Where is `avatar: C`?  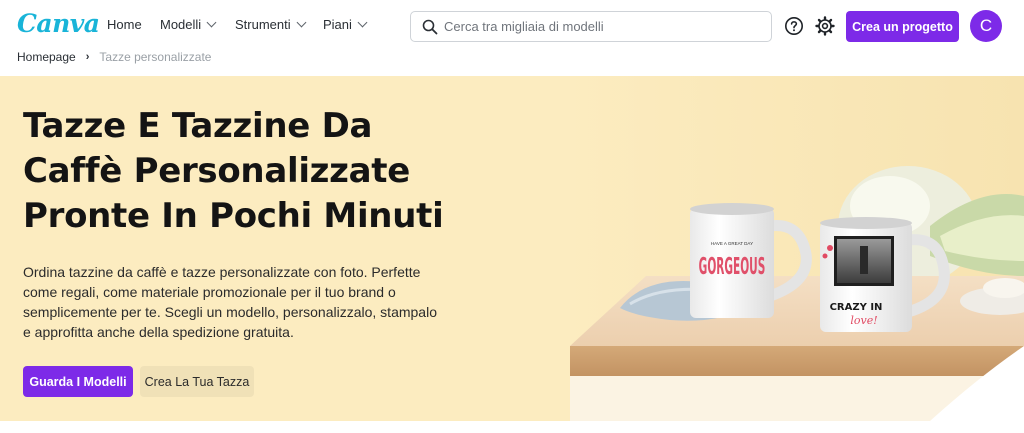
avatar: C is located at coordinates (986, 26).